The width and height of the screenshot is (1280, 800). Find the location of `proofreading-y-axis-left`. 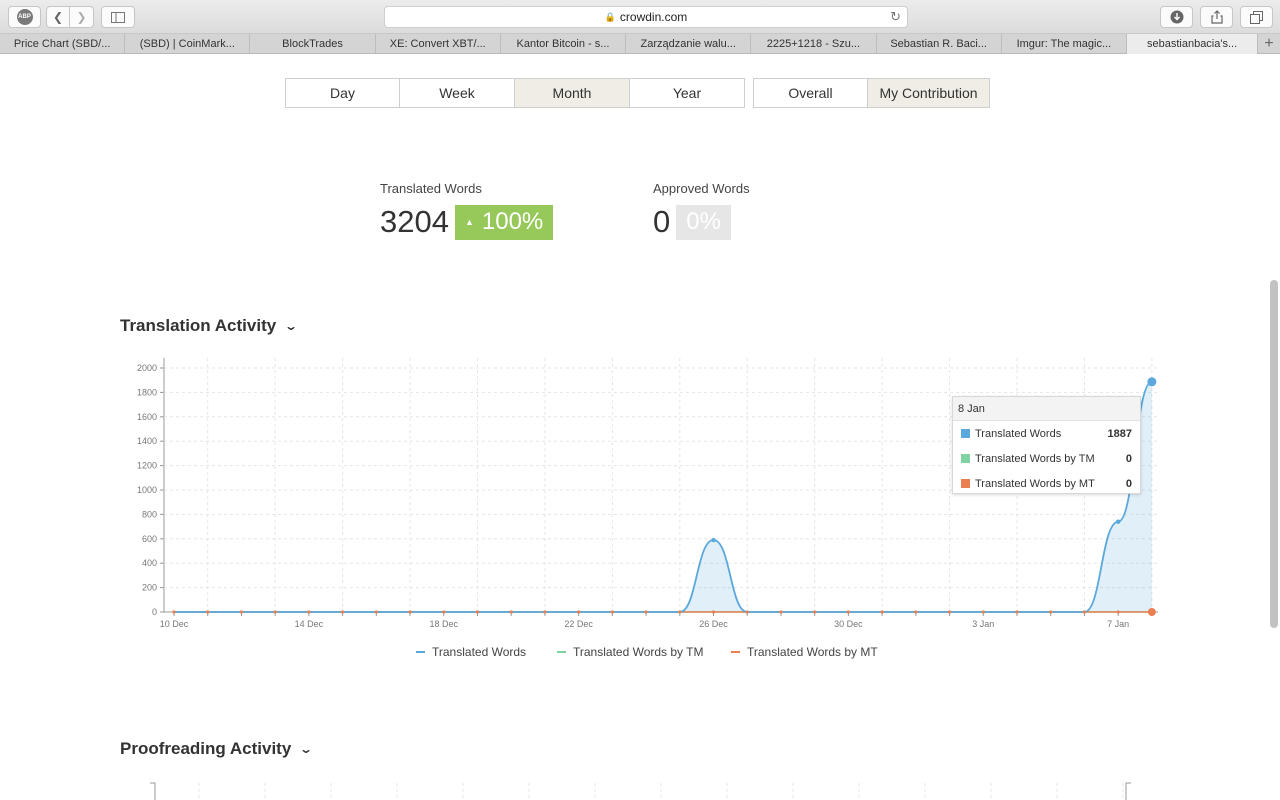

proofreading-y-axis-left is located at coordinates (153, 791).